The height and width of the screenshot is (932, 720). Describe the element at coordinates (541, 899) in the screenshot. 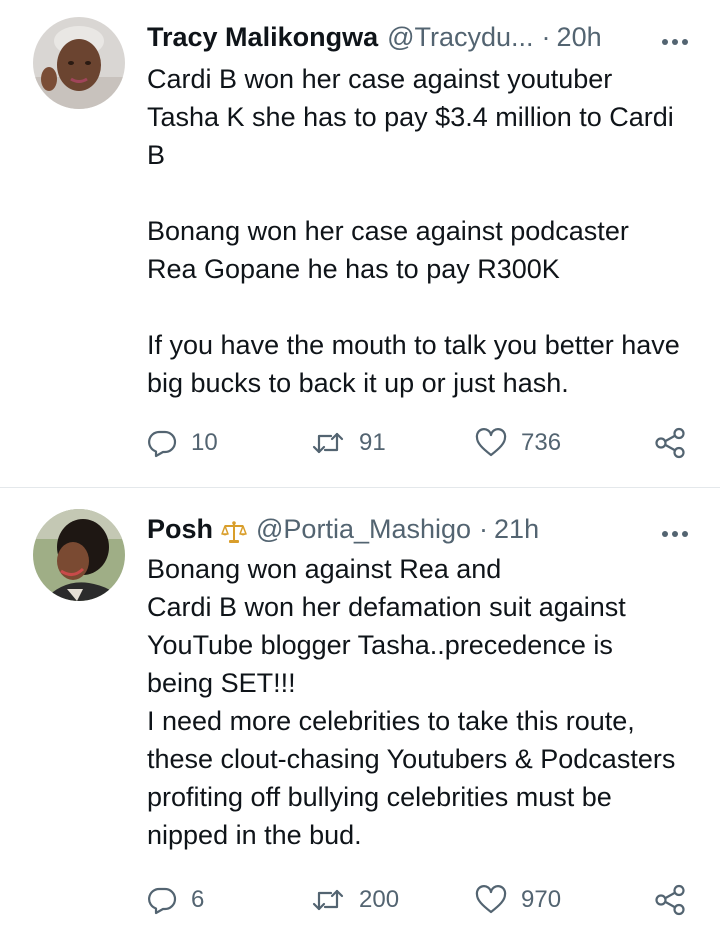

I see `like-count: 970` at that location.